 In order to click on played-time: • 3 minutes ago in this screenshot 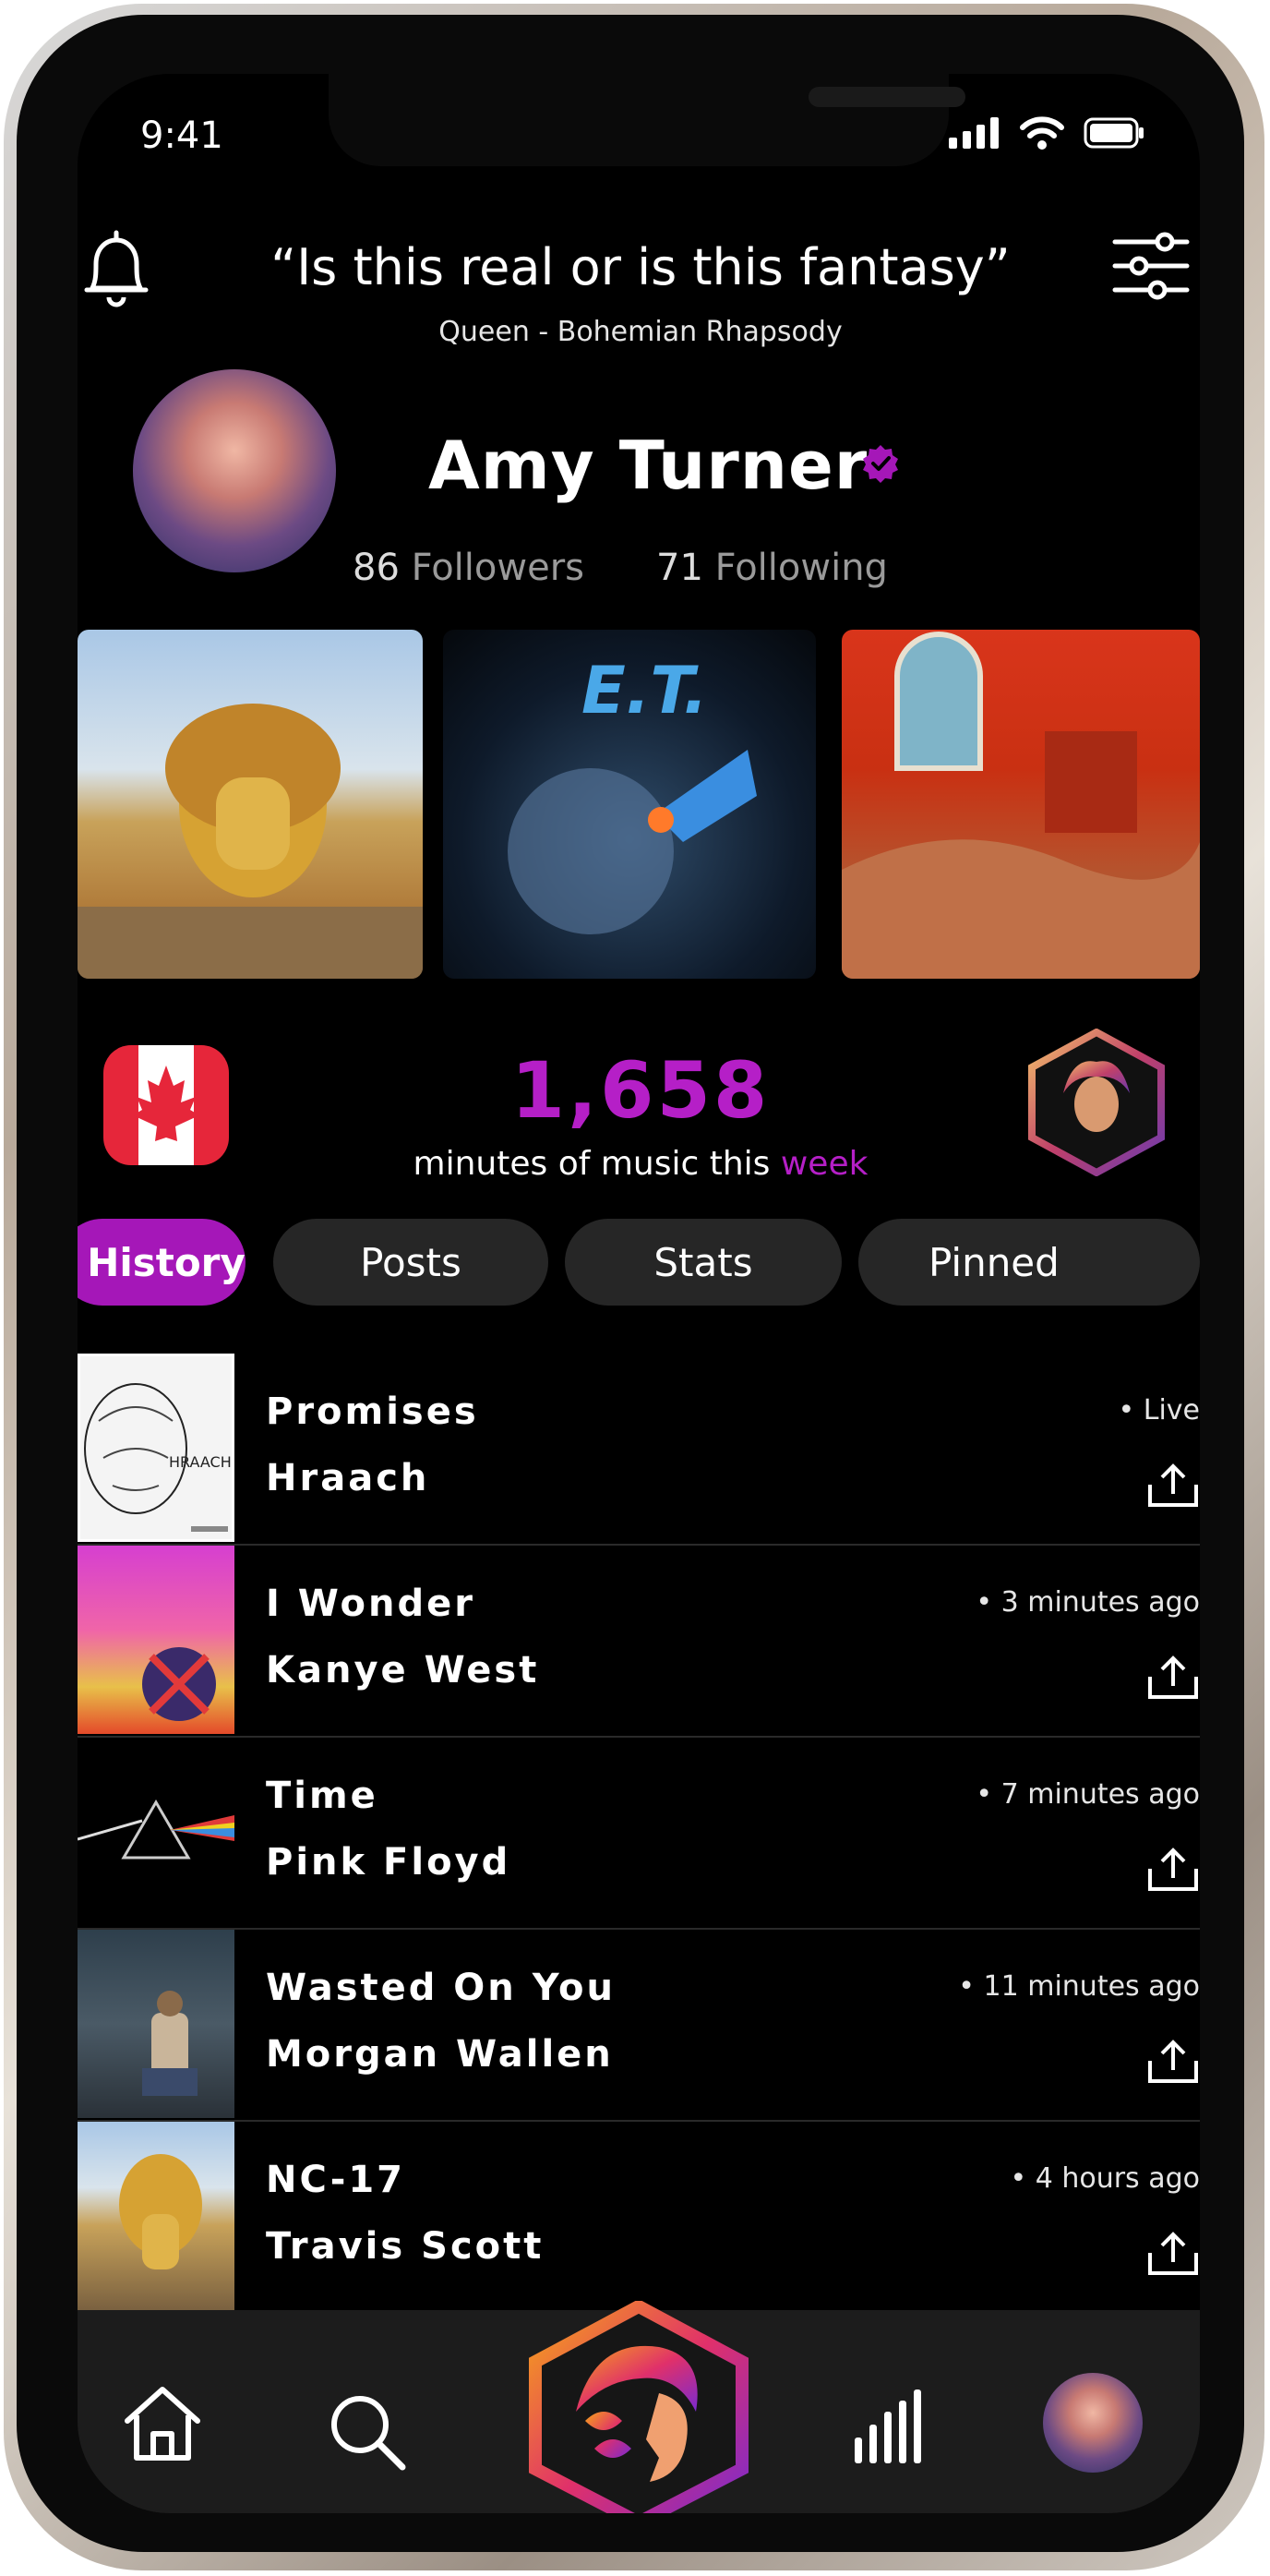, I will do `click(1088, 1602)`.